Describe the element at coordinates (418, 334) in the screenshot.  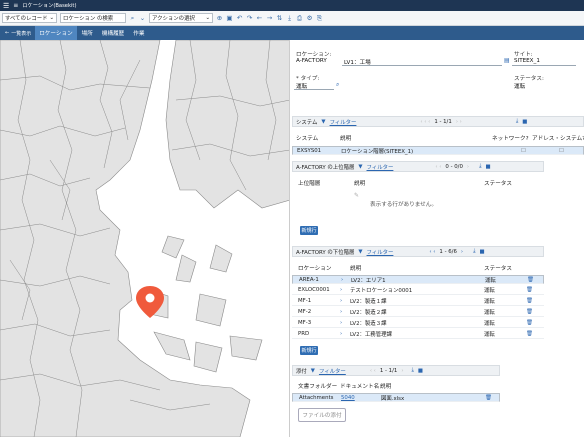
I see `table-row: PRD › LV2：工務管理課 運転 🗑` at that location.